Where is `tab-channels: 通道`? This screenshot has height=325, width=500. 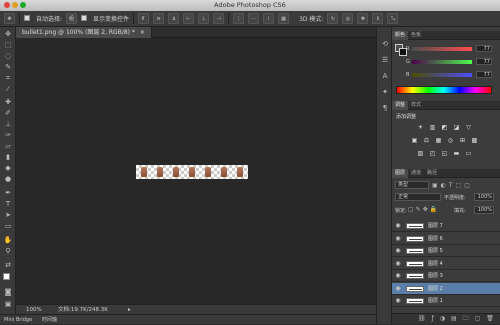 tab-channels: 通道 is located at coordinates (416, 173).